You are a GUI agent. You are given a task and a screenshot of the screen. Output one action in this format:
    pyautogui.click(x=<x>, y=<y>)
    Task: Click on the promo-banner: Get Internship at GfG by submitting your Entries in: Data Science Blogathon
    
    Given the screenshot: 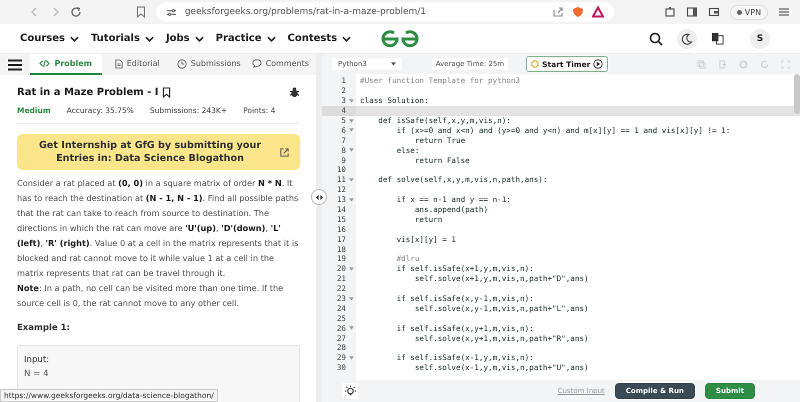 What is the action you would take?
    pyautogui.click(x=158, y=152)
    